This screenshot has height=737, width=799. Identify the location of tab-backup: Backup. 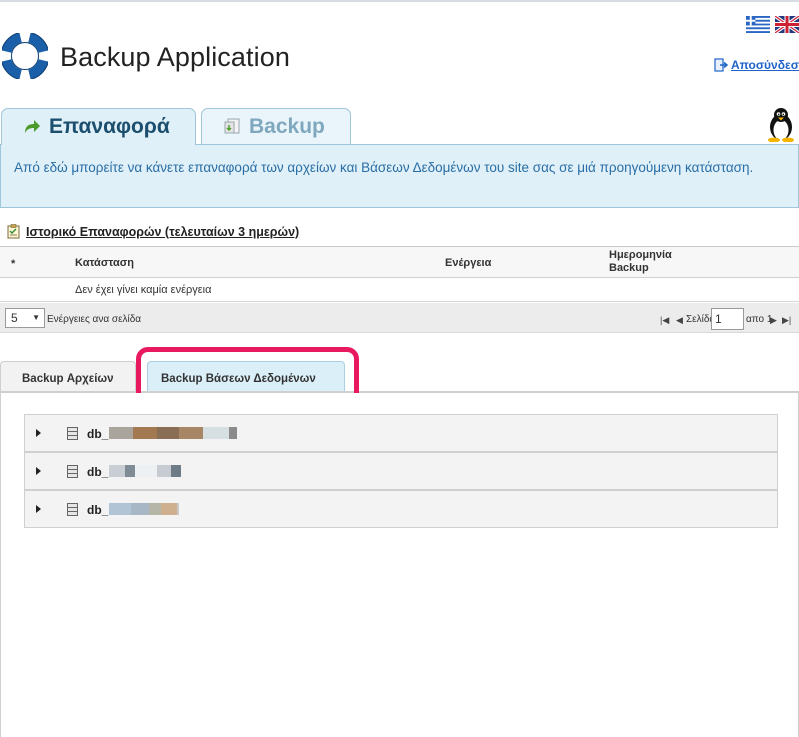
(276, 126).